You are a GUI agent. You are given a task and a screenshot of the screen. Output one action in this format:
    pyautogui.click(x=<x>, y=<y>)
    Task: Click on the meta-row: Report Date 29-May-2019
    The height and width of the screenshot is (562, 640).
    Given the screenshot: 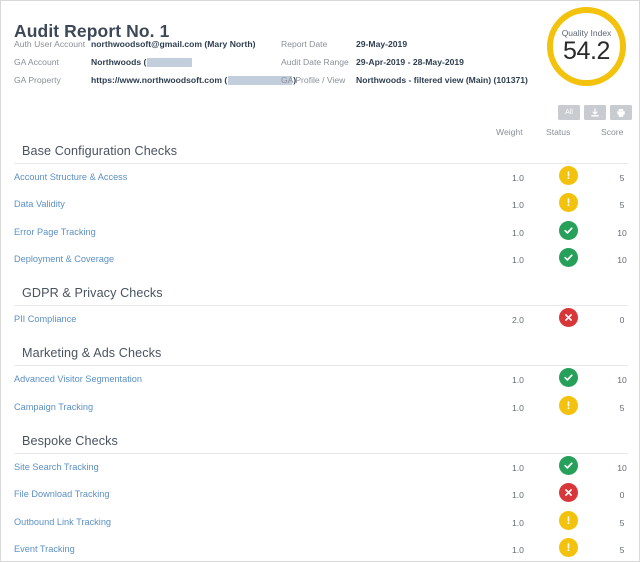 What is the action you would take?
    pyautogui.click(x=404, y=48)
    